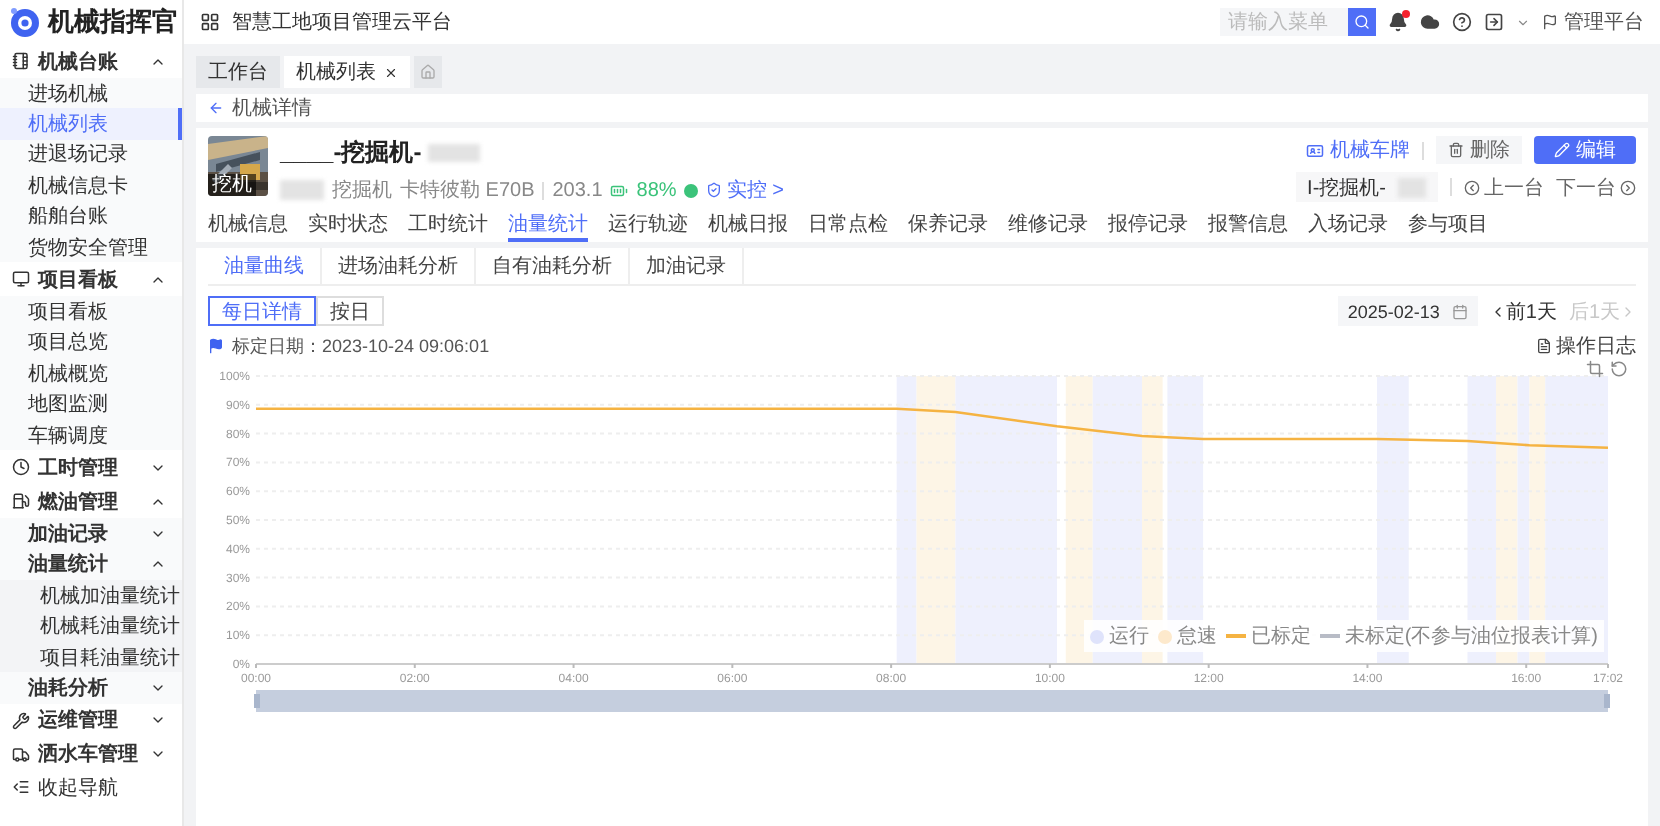 This screenshot has height=826, width=1660. What do you see at coordinates (232, 185) in the screenshot?
I see `photo-caption: 挖机` at bounding box center [232, 185].